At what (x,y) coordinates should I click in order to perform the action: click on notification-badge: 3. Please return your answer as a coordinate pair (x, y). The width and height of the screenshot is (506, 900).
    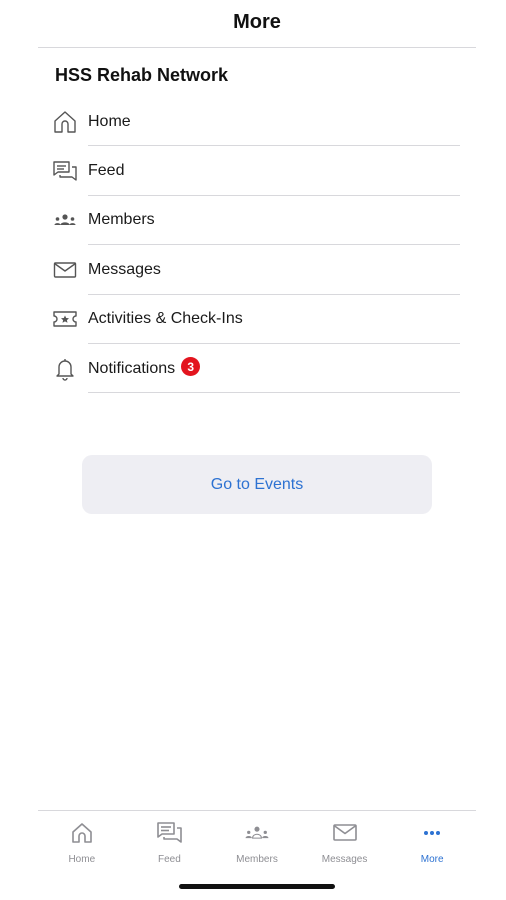
    Looking at the image, I should click on (191, 367).